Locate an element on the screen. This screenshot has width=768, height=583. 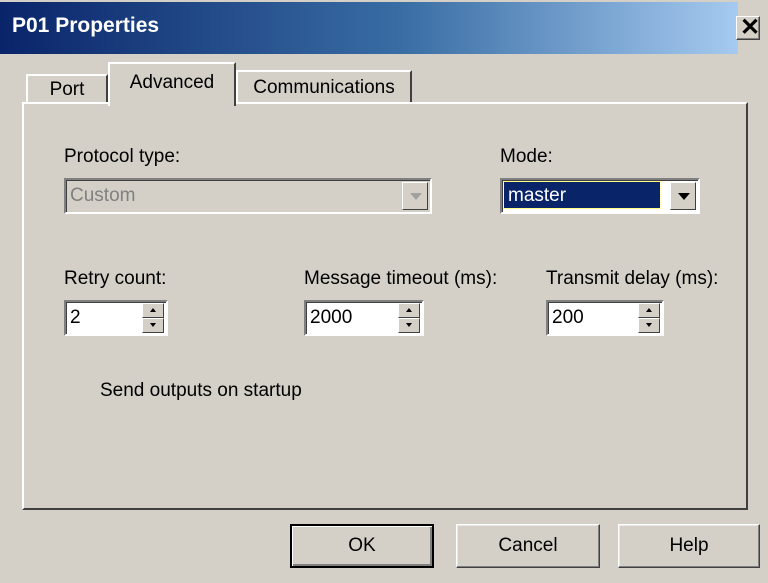
ok-button: OK is located at coordinates (362, 546).